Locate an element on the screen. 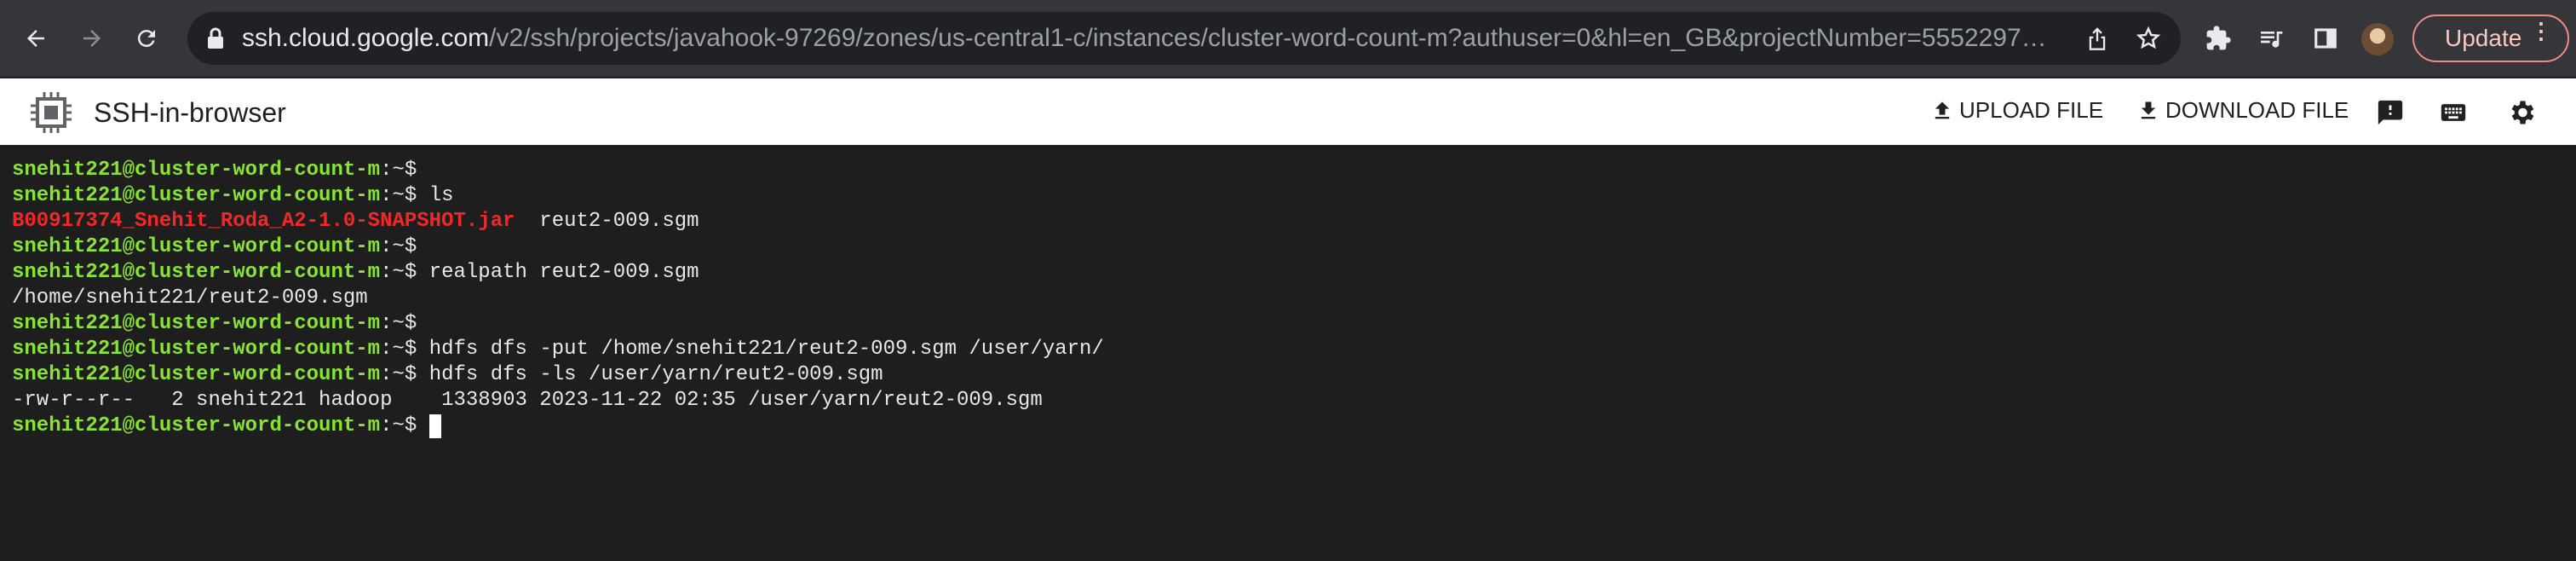 The image size is (2576, 561). more-icon: ⋮ is located at coordinates (2541, 31).